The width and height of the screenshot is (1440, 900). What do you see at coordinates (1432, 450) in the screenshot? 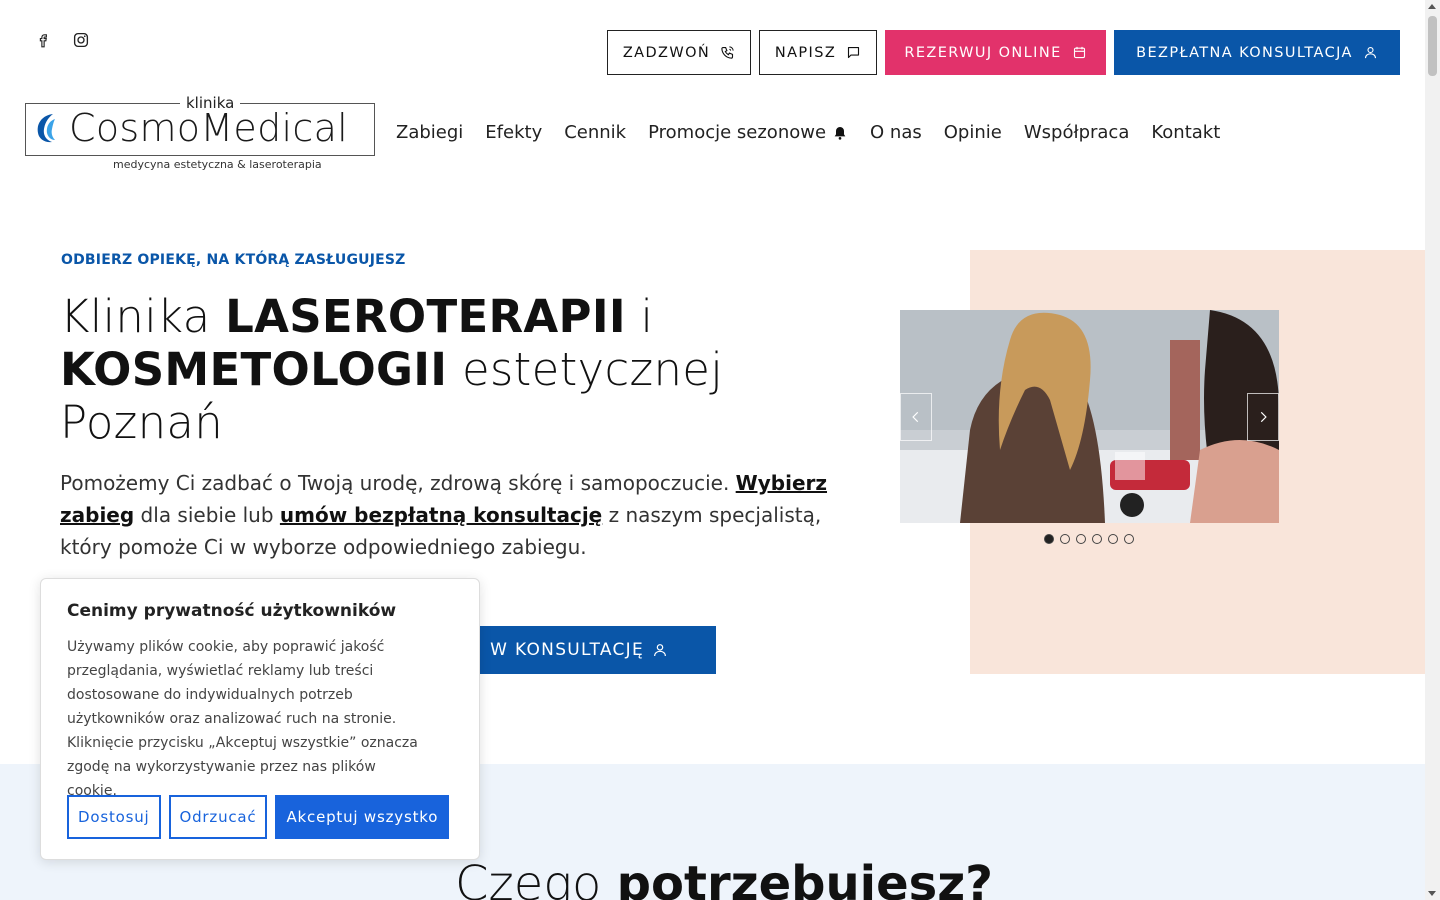
I see `page-scrollbar` at bounding box center [1432, 450].